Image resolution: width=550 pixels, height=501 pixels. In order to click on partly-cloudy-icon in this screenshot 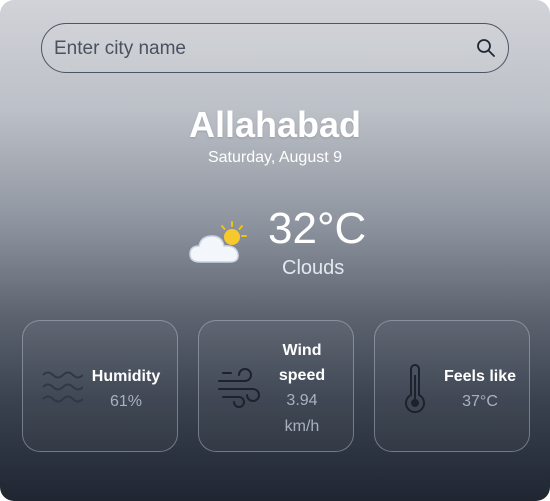, I will do `click(218, 242)`.